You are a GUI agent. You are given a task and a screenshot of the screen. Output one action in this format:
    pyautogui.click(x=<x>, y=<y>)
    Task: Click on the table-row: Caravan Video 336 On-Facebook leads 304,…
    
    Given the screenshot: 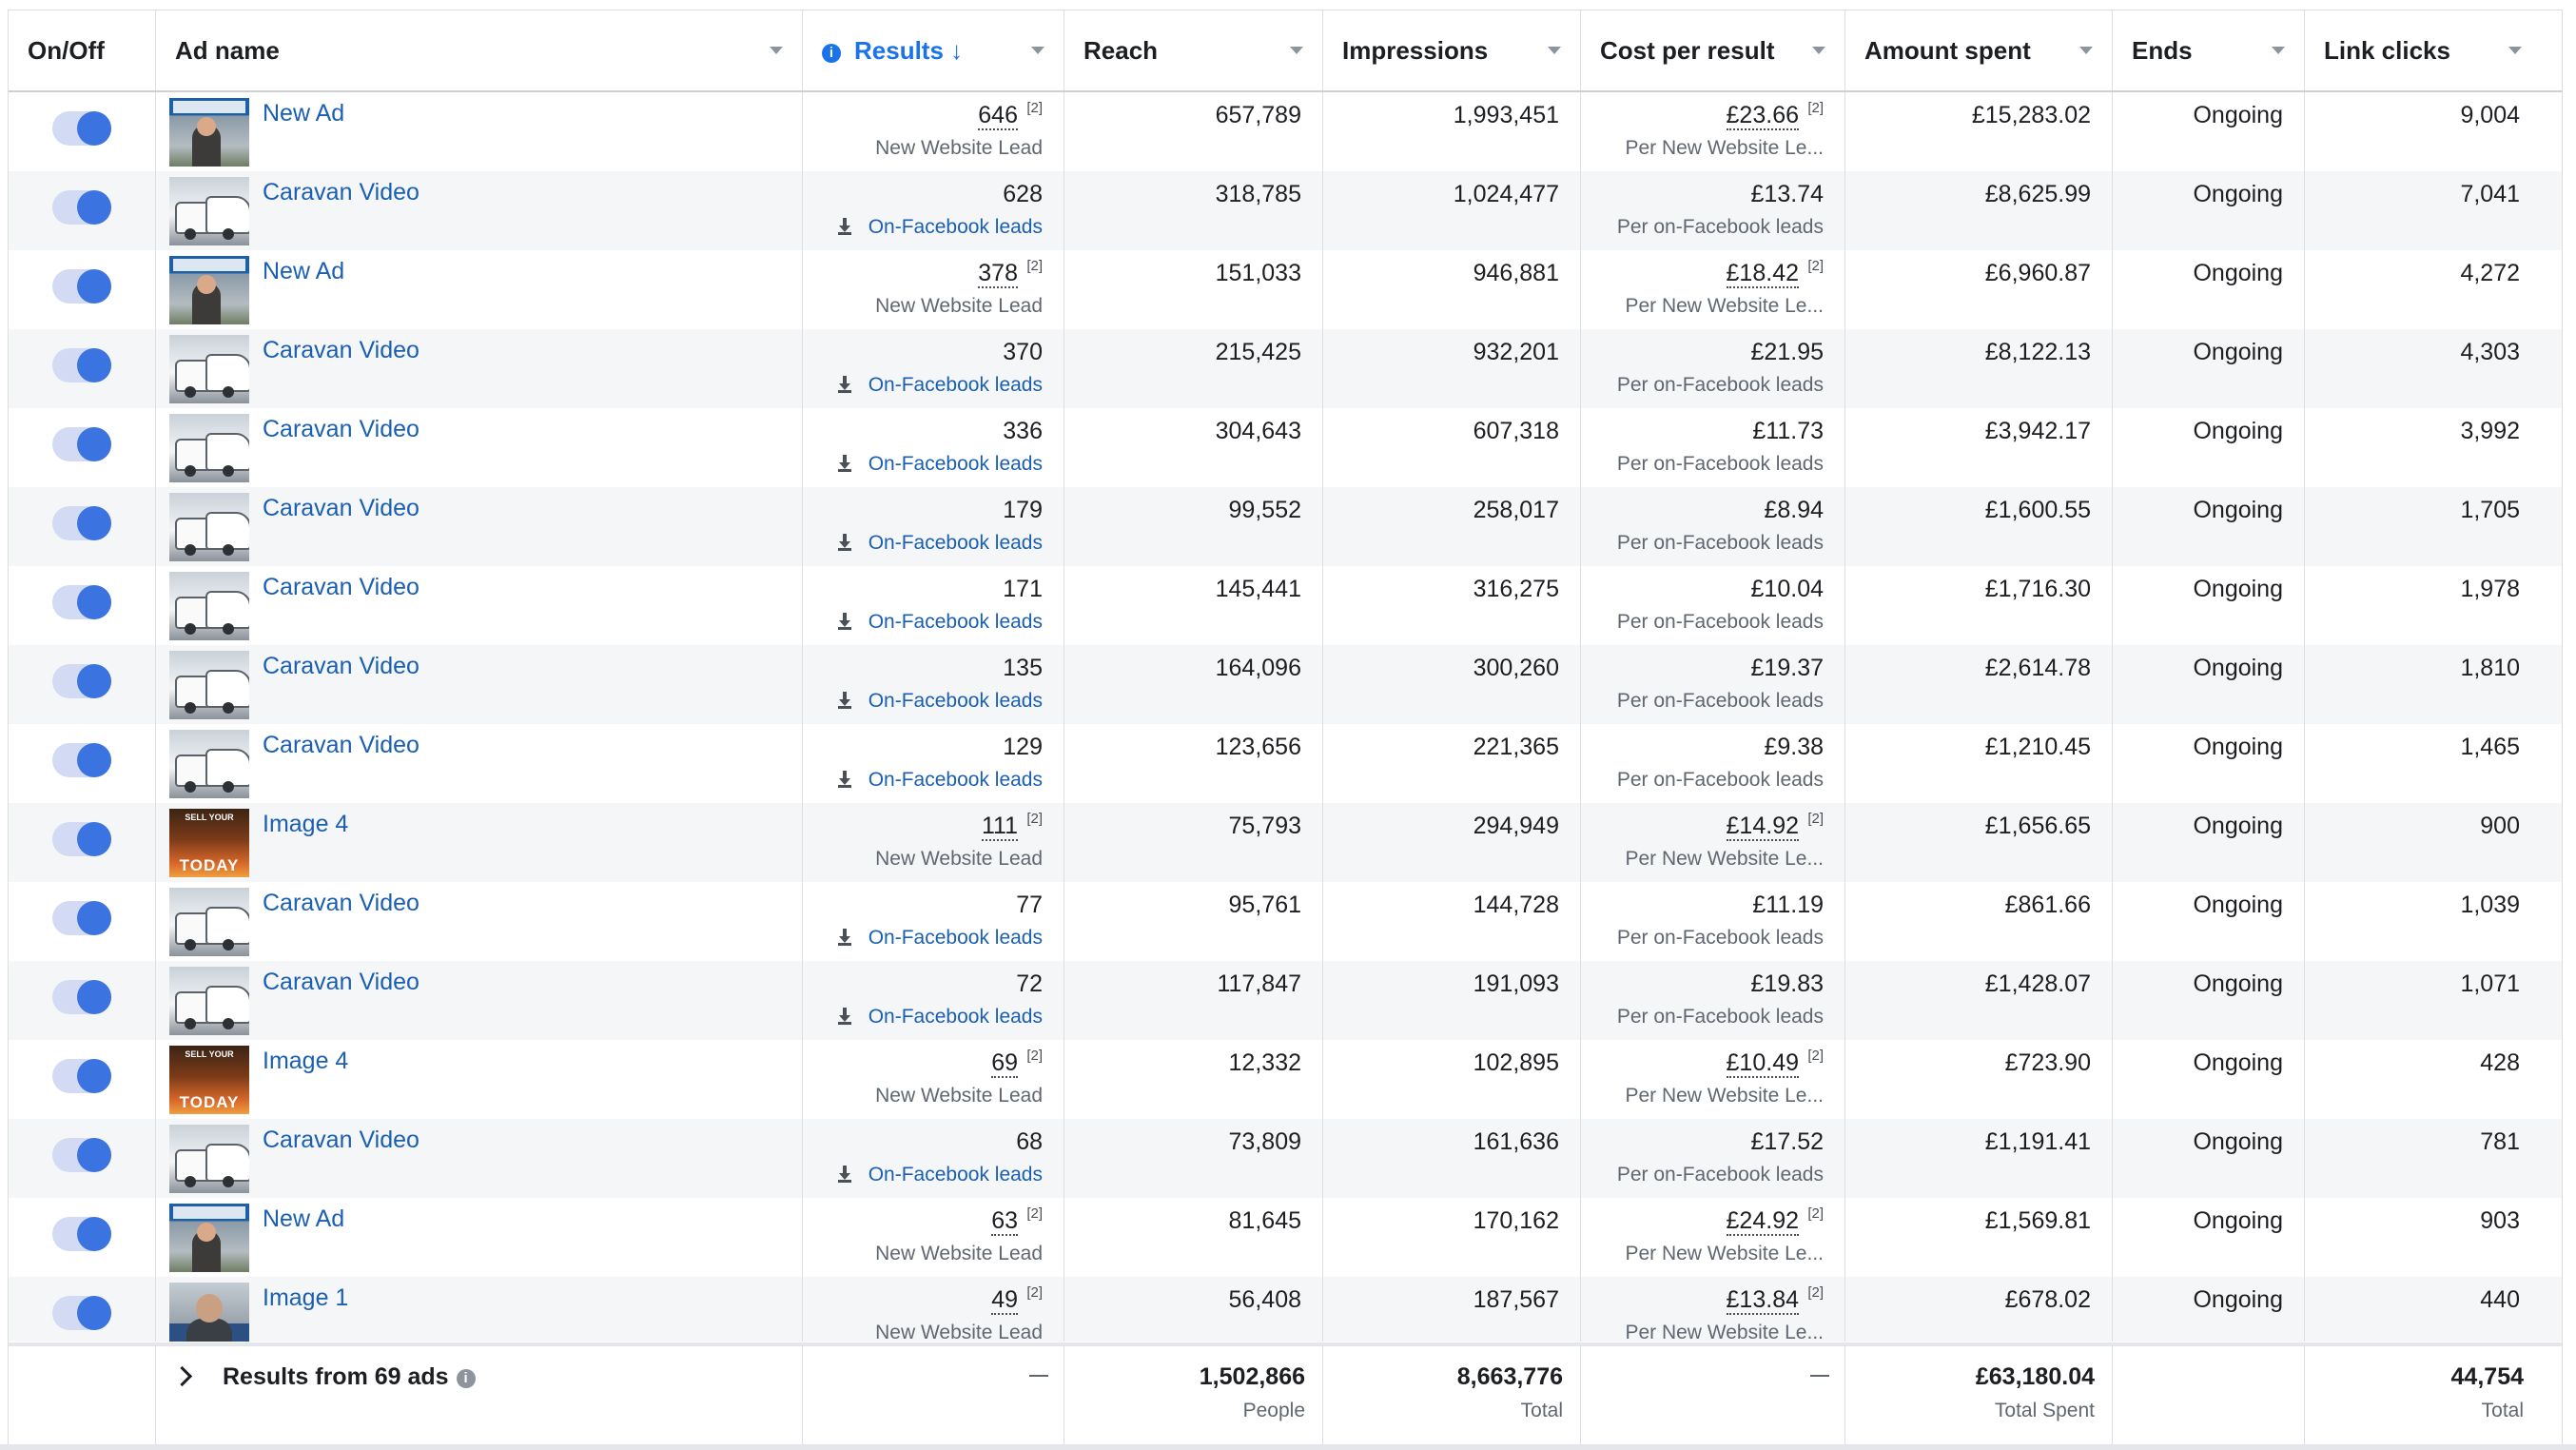 What is the action you would take?
    pyautogui.click(x=1286, y=447)
    